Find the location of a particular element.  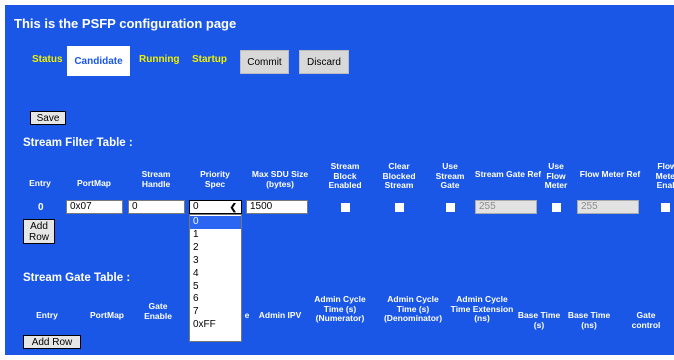

tab-status: Status is located at coordinates (47, 59).